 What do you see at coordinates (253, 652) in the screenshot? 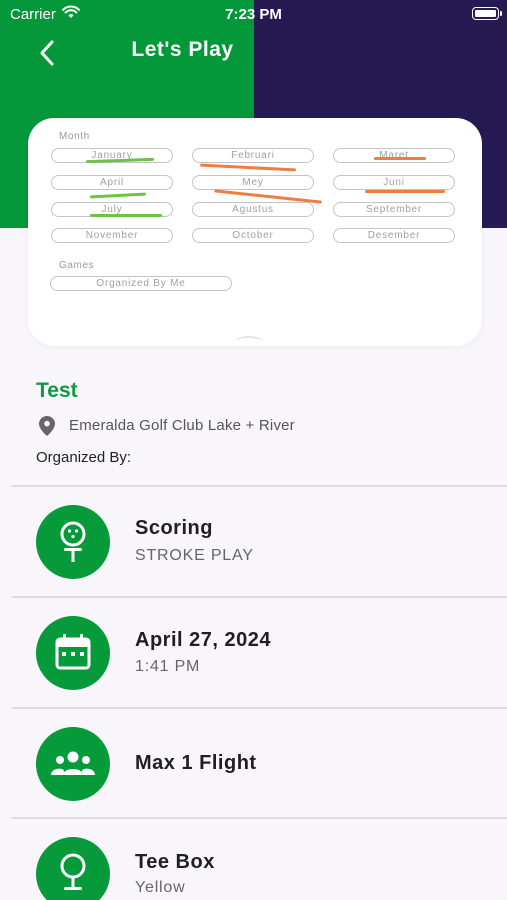
I see `date-time-row: April 27, 2024 1:41 PM` at bounding box center [253, 652].